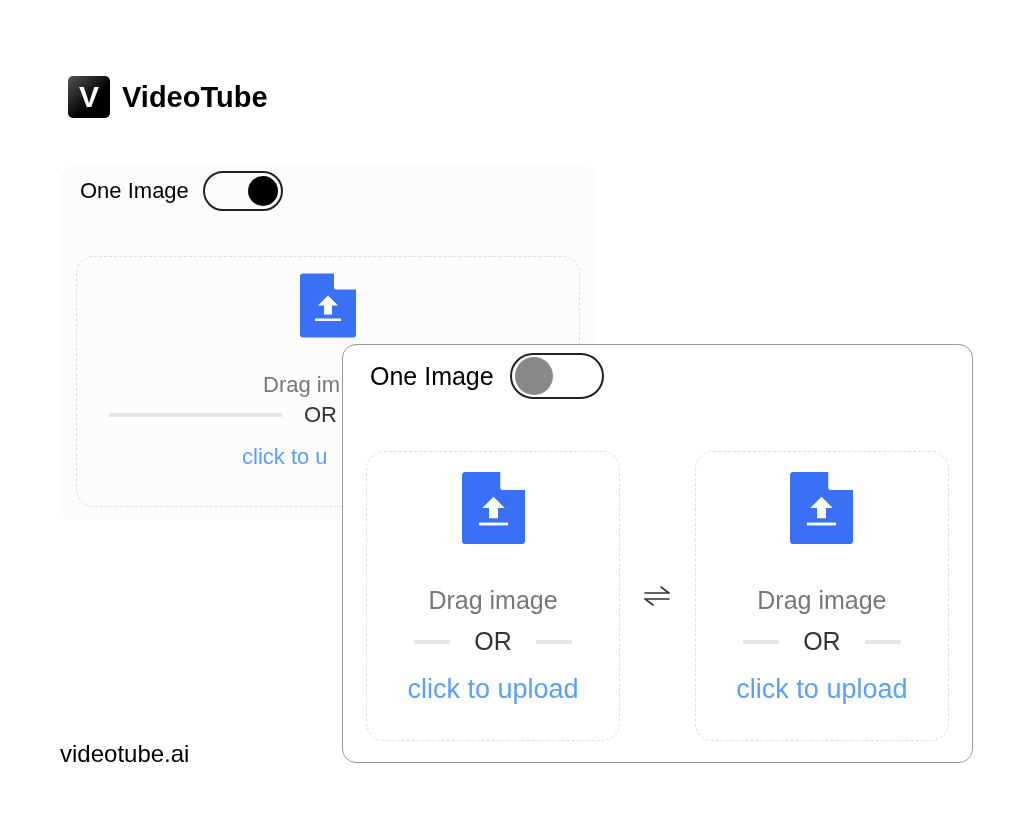 This screenshot has height=820, width=1024. Describe the element at coordinates (89, 97) in the screenshot. I see `logo-mark: V` at that location.